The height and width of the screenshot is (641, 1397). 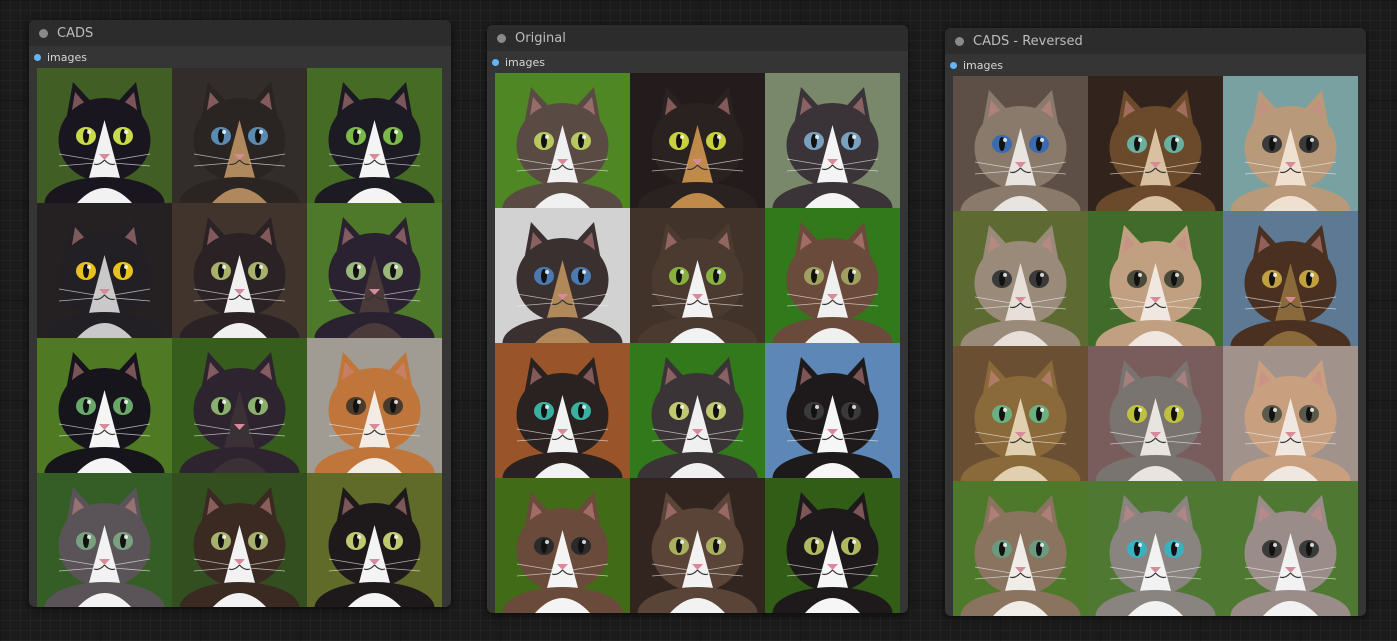 What do you see at coordinates (697, 38) in the screenshot?
I see `node-header: Original` at bounding box center [697, 38].